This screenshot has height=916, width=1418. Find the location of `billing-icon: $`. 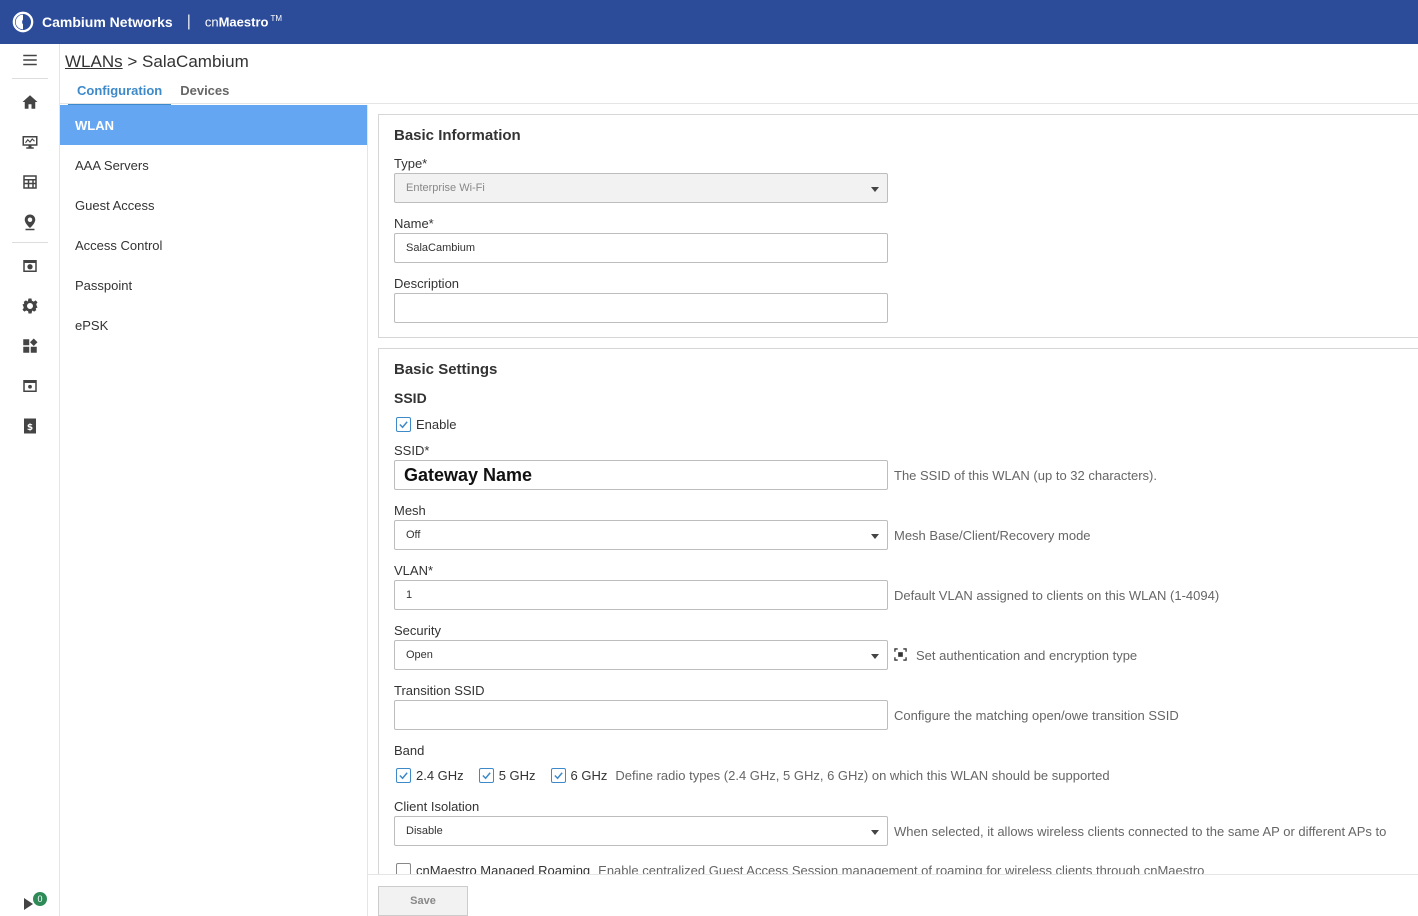

billing-icon: $ is located at coordinates (30, 426).